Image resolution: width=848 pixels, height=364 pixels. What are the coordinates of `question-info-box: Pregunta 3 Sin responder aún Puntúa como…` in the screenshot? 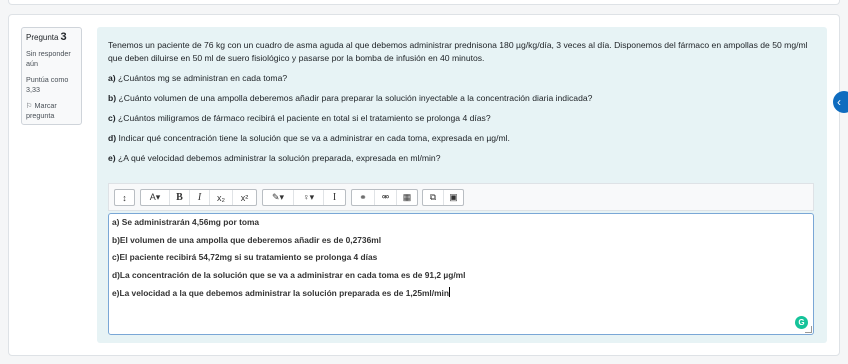 It's located at (51, 76).